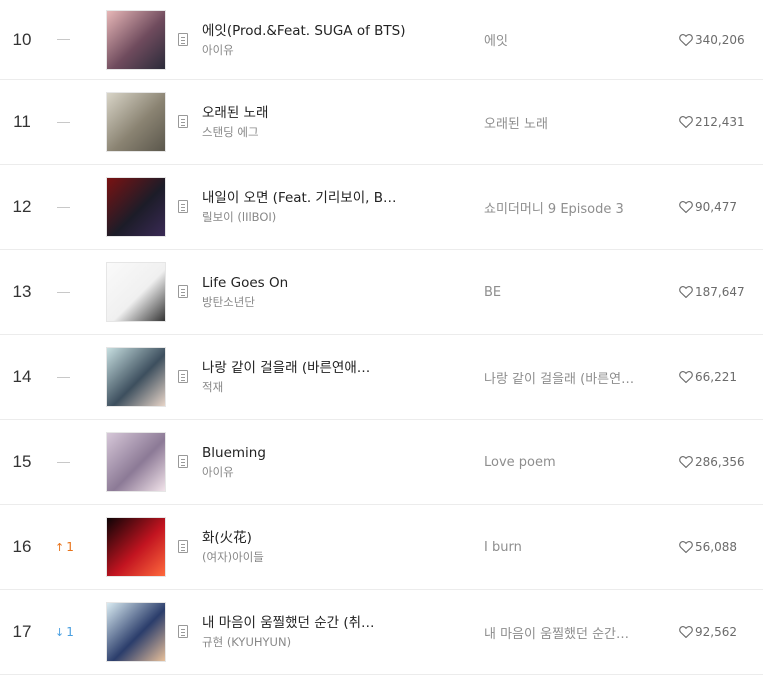  Describe the element at coordinates (720, 292) in the screenshot. I see `like-count: 187,647` at that location.